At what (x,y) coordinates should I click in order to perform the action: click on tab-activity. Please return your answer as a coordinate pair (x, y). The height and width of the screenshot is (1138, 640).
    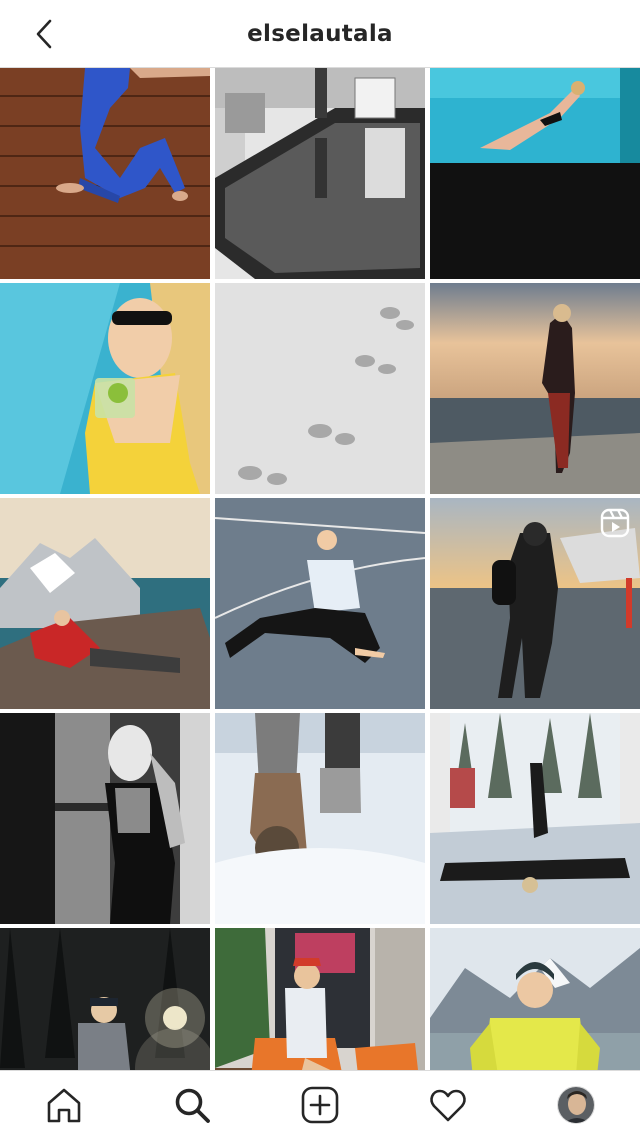
    Looking at the image, I should click on (448, 1105).